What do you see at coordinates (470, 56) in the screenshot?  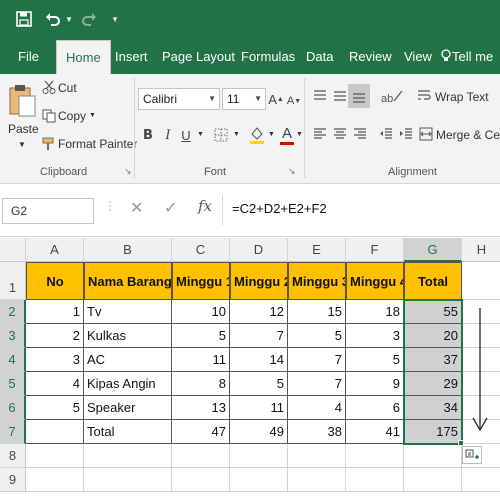 I see `tab-tell-me: Tell me` at bounding box center [470, 56].